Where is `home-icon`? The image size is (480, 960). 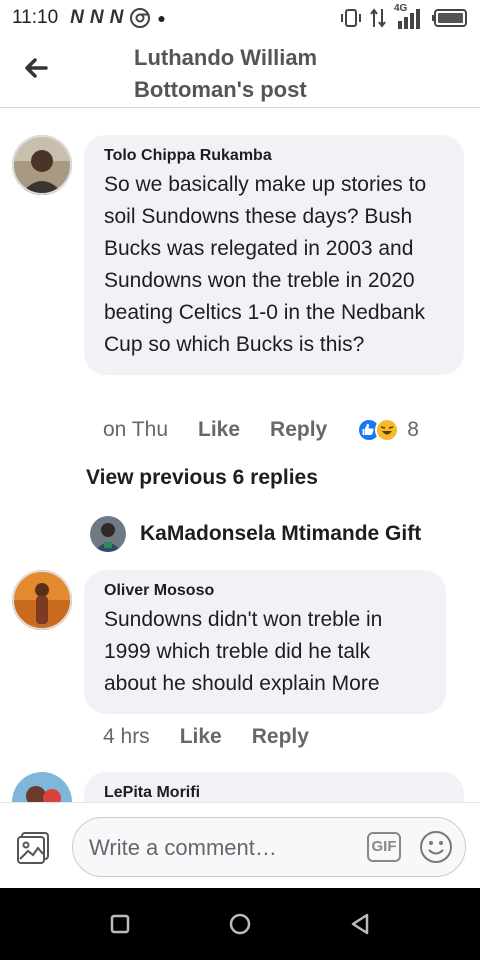
home-icon is located at coordinates (240, 924).